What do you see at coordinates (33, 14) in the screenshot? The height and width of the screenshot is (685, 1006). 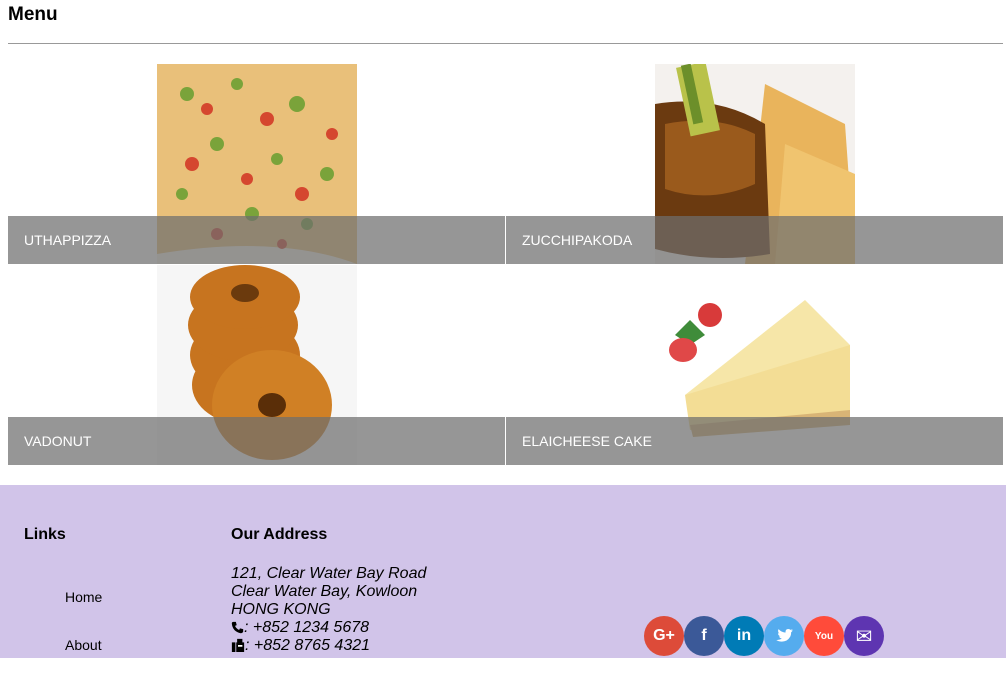 I see `page-title: Menu` at bounding box center [33, 14].